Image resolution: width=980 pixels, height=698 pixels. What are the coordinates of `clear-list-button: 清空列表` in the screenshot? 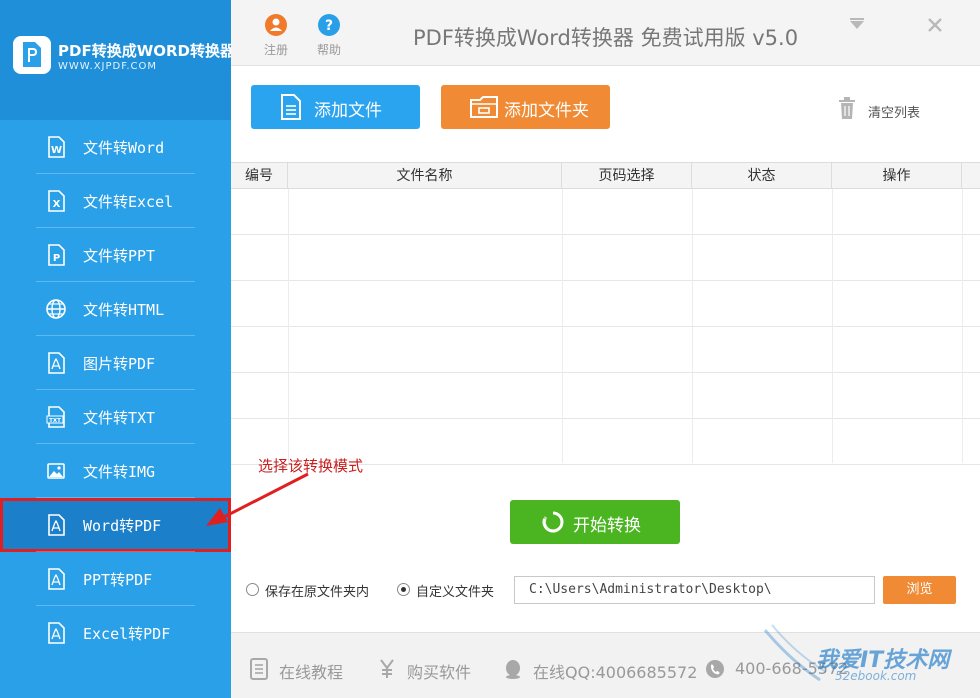 It's located at (886, 109).